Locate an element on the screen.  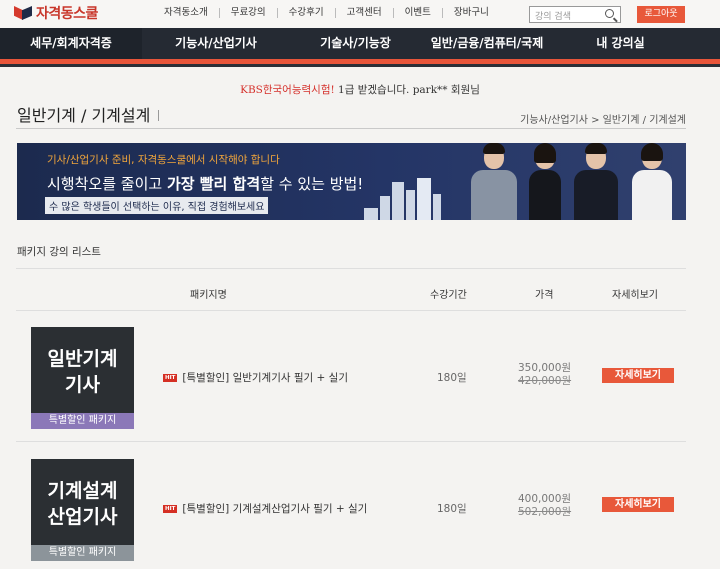
mainnav-my-classroom: 내 강의실 is located at coordinates (620, 43).